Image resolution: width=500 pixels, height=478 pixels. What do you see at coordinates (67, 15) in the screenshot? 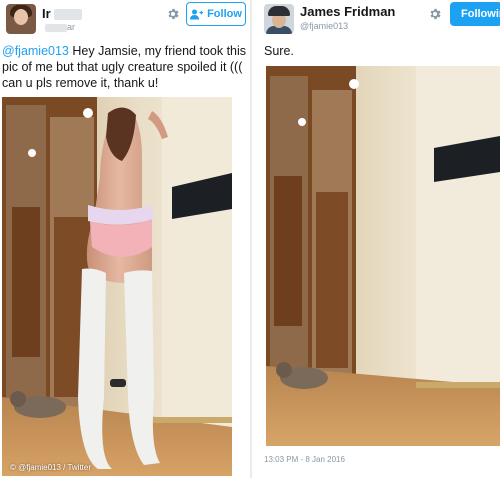
I see `redacted-name-block` at bounding box center [67, 15].